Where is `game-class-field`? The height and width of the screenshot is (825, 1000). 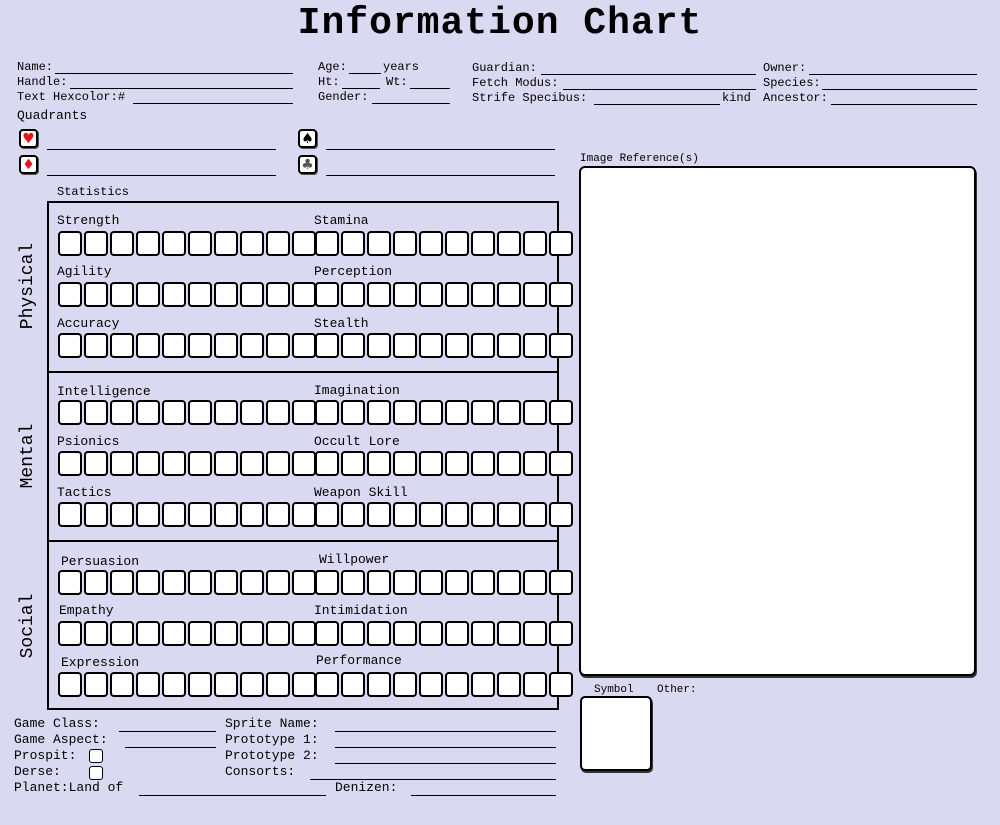
game-class-field is located at coordinates (167, 731).